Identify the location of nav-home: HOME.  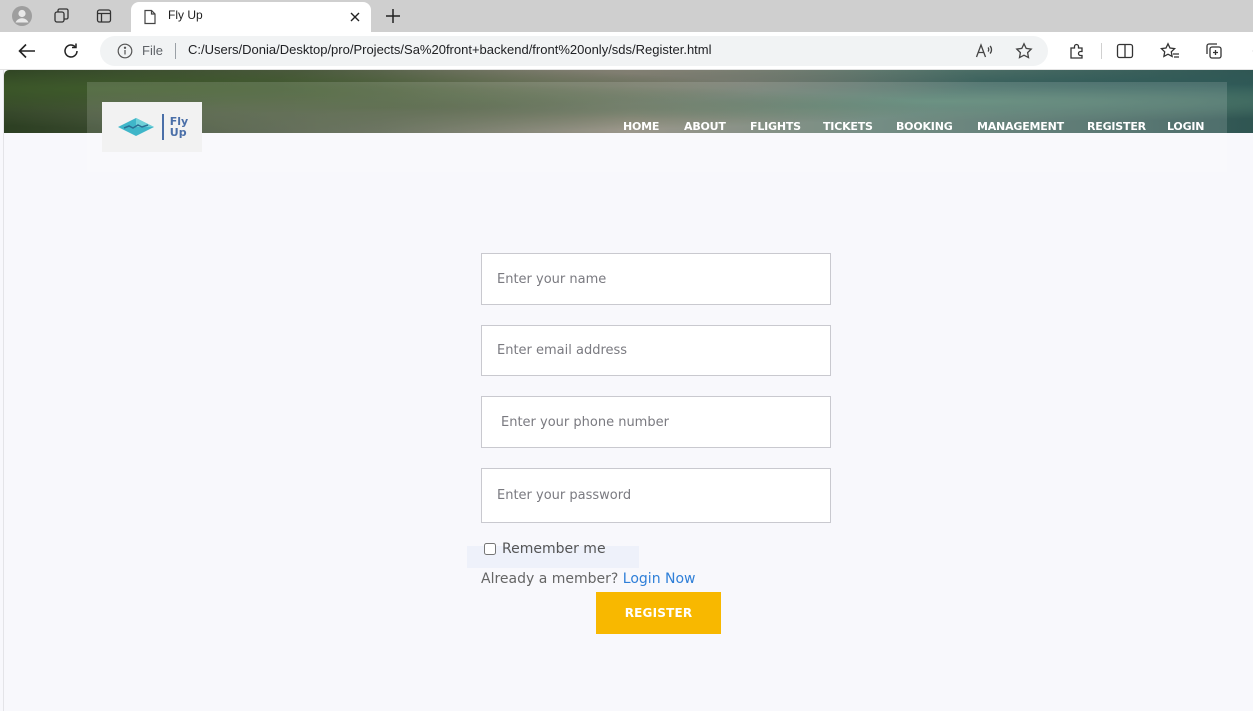
(641, 127).